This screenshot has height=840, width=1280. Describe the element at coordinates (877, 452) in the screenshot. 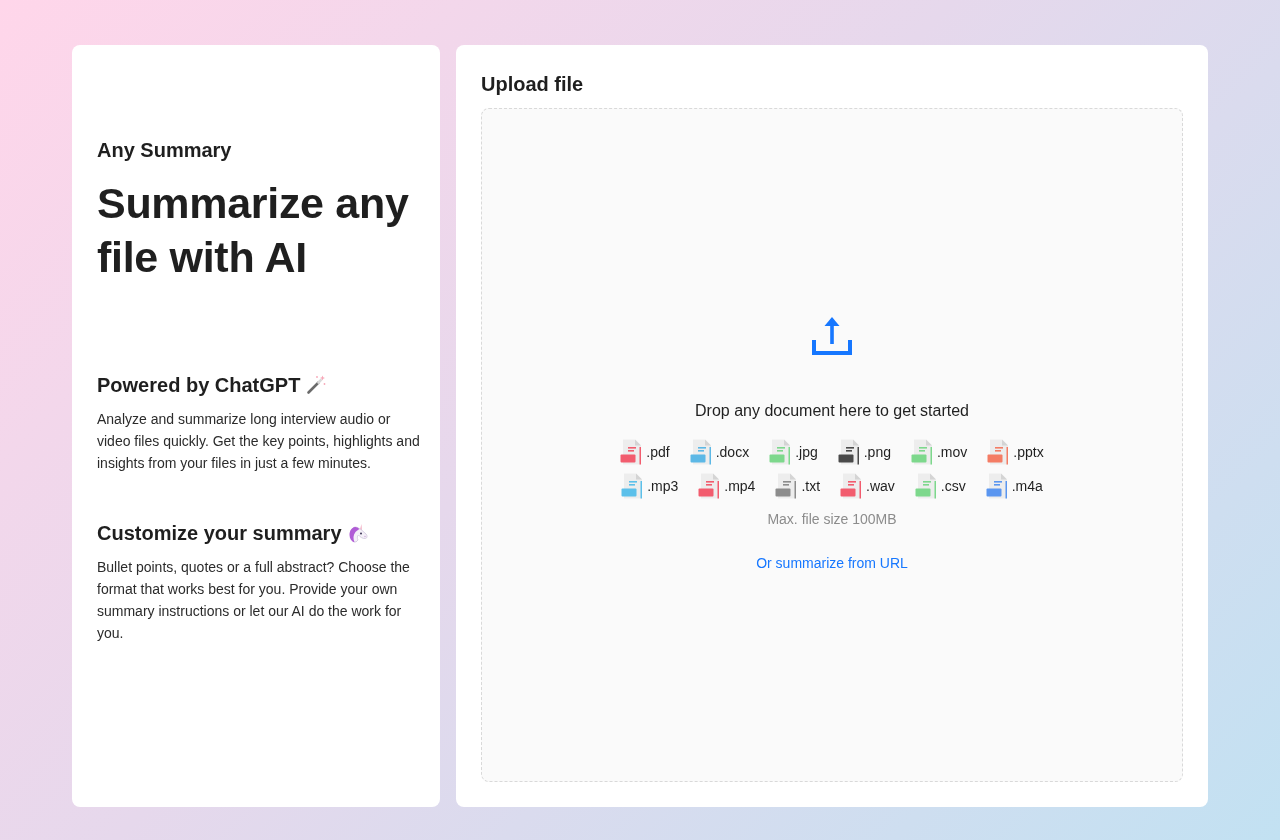

I see `file-type-label: .png` at that location.